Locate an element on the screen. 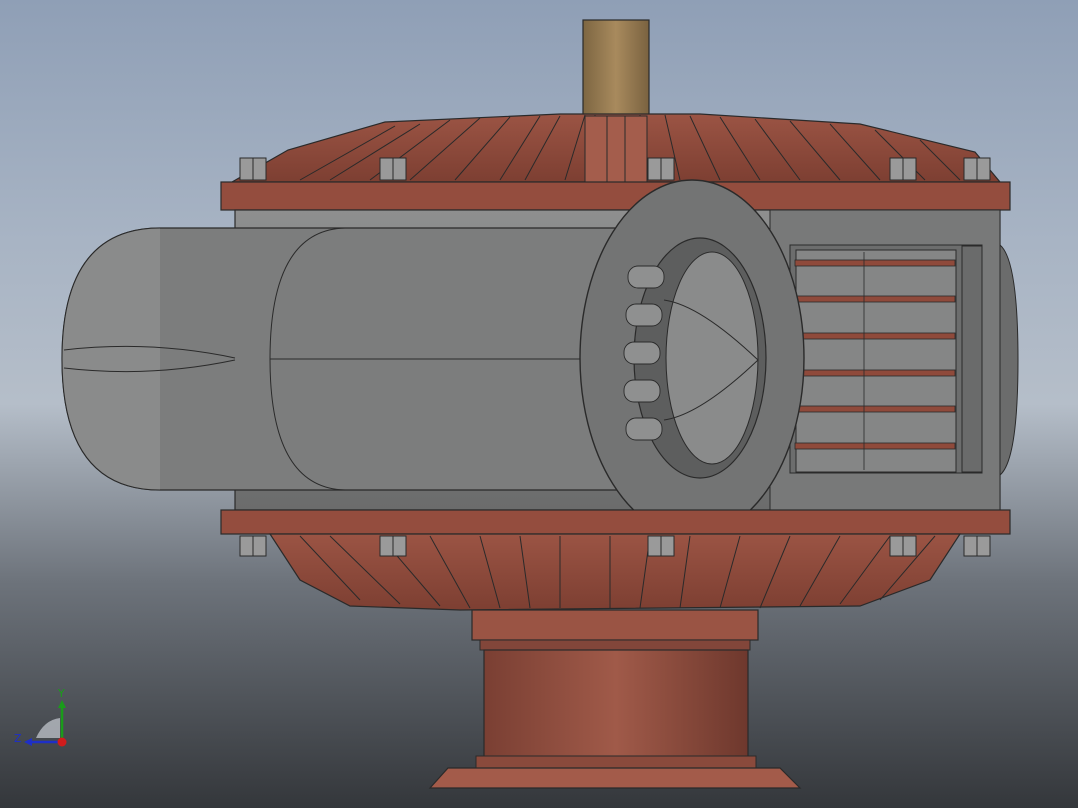 The width and height of the screenshot is (1078, 808). y-axis-label: Y is located at coordinates (61, 693).